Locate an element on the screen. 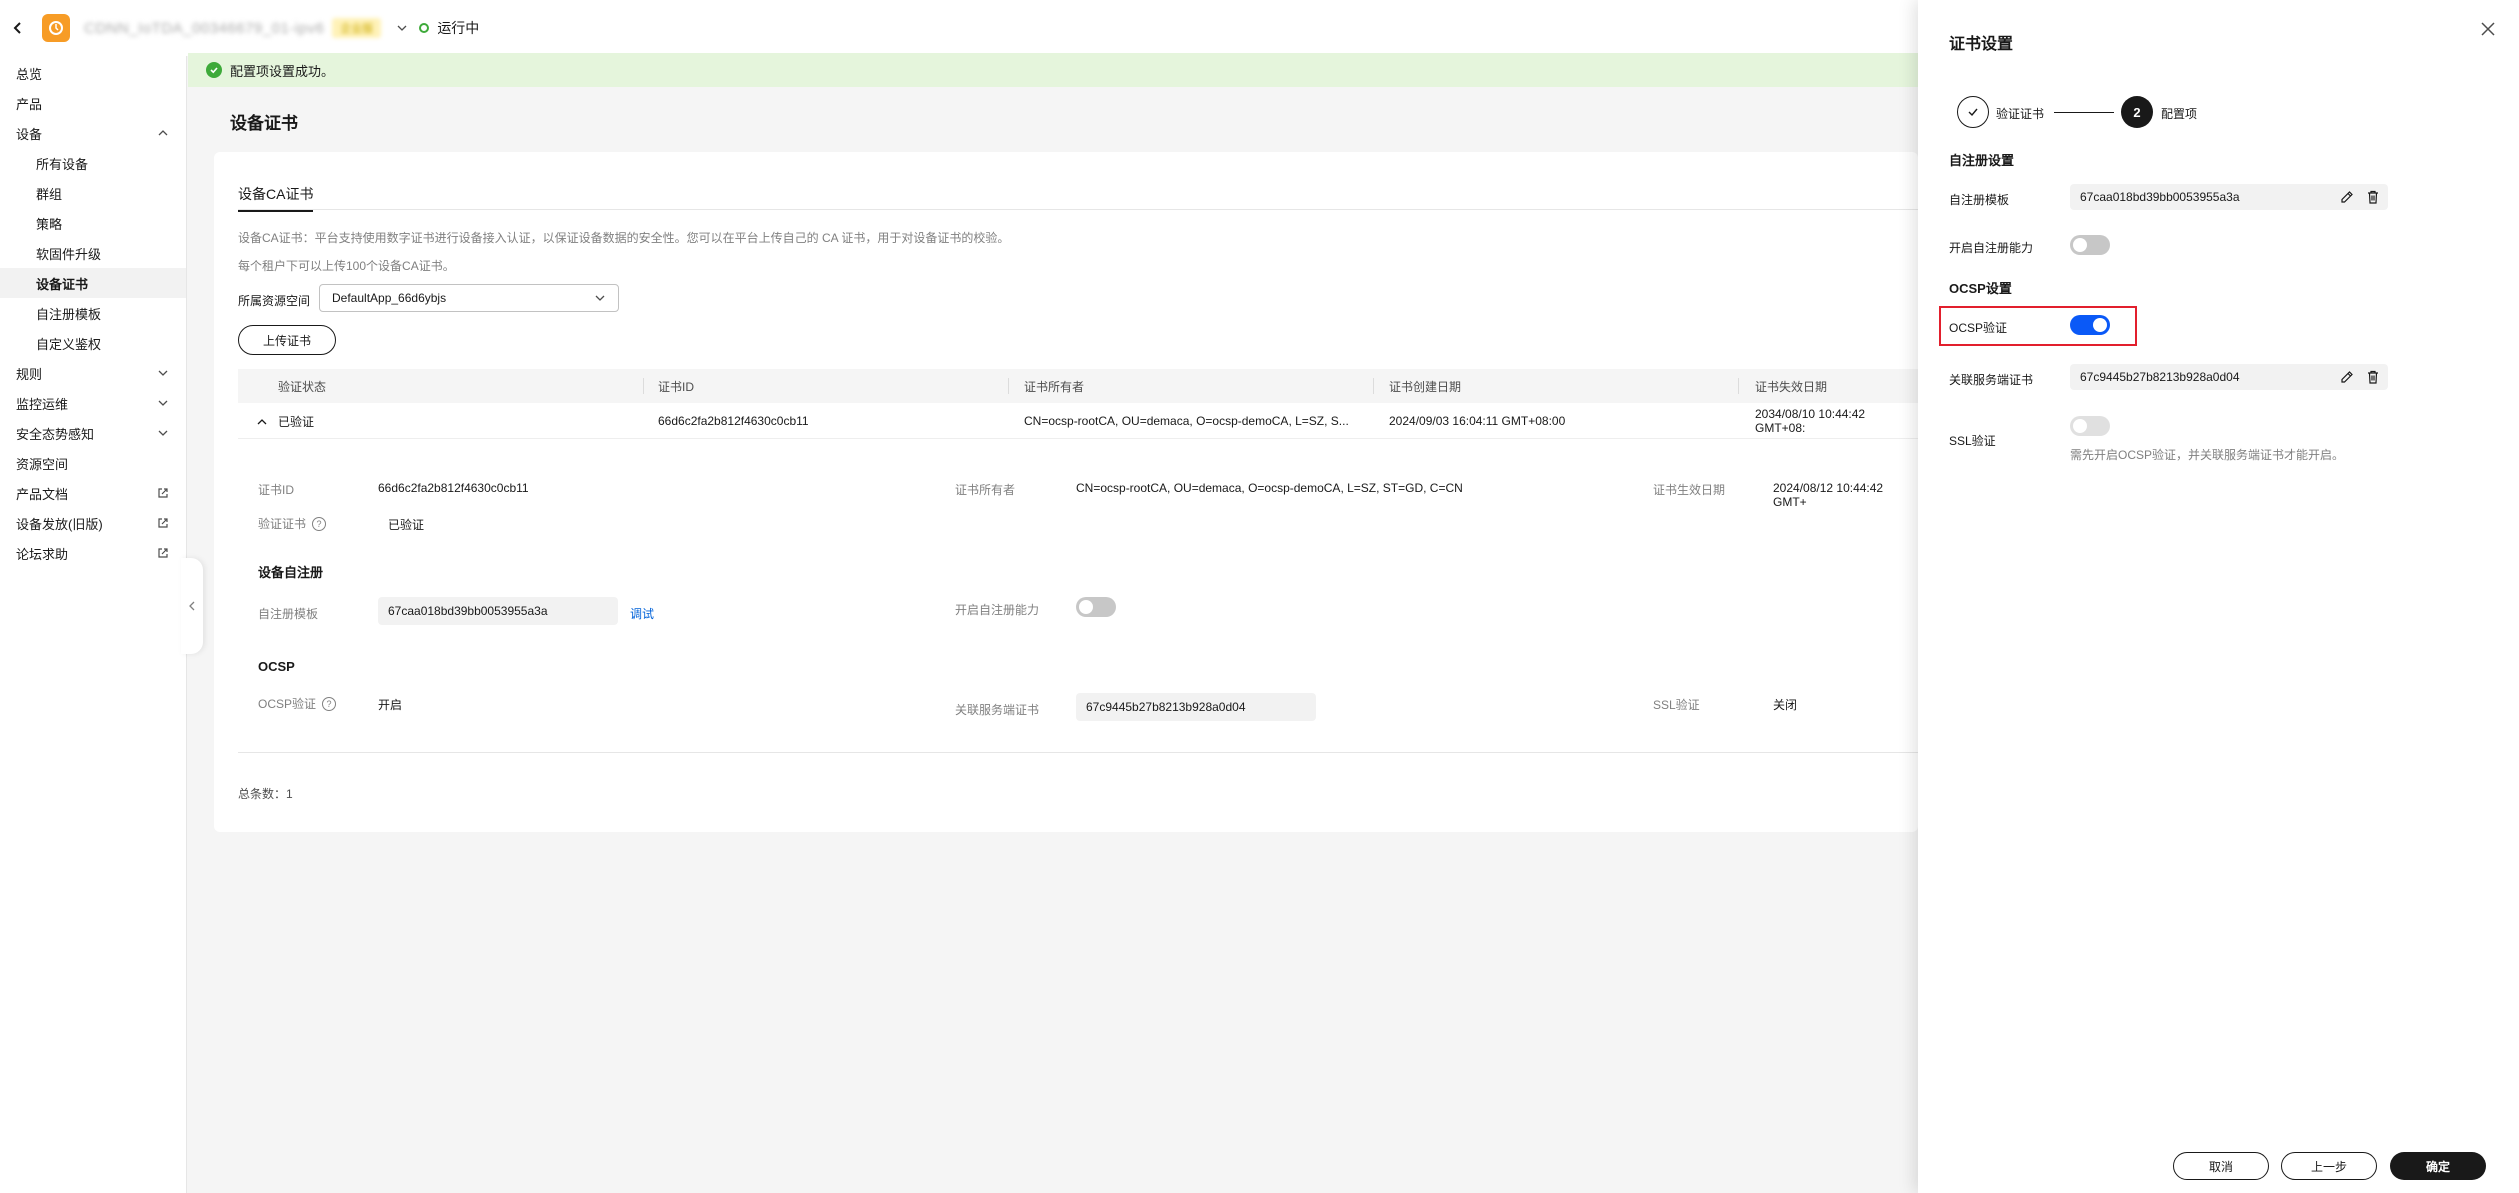 This screenshot has width=2519, height=1193. sidebar-item-policies: 策略 is located at coordinates (93, 223).